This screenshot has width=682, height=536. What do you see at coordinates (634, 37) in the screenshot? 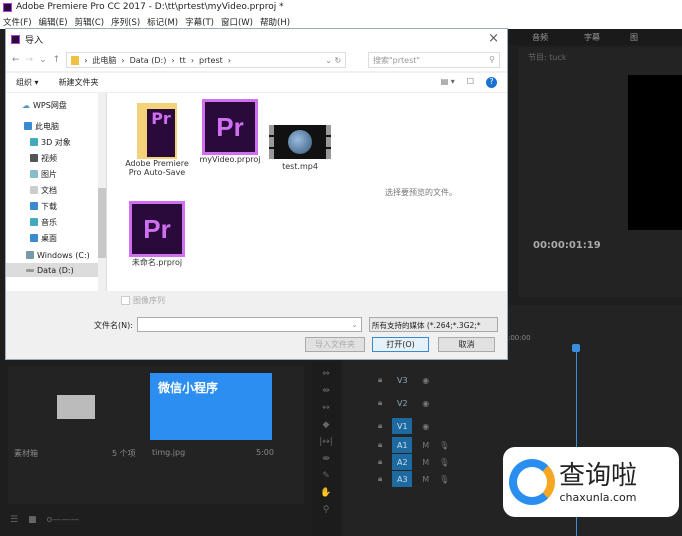
I see `tab-graphics: 图` at bounding box center [634, 37].